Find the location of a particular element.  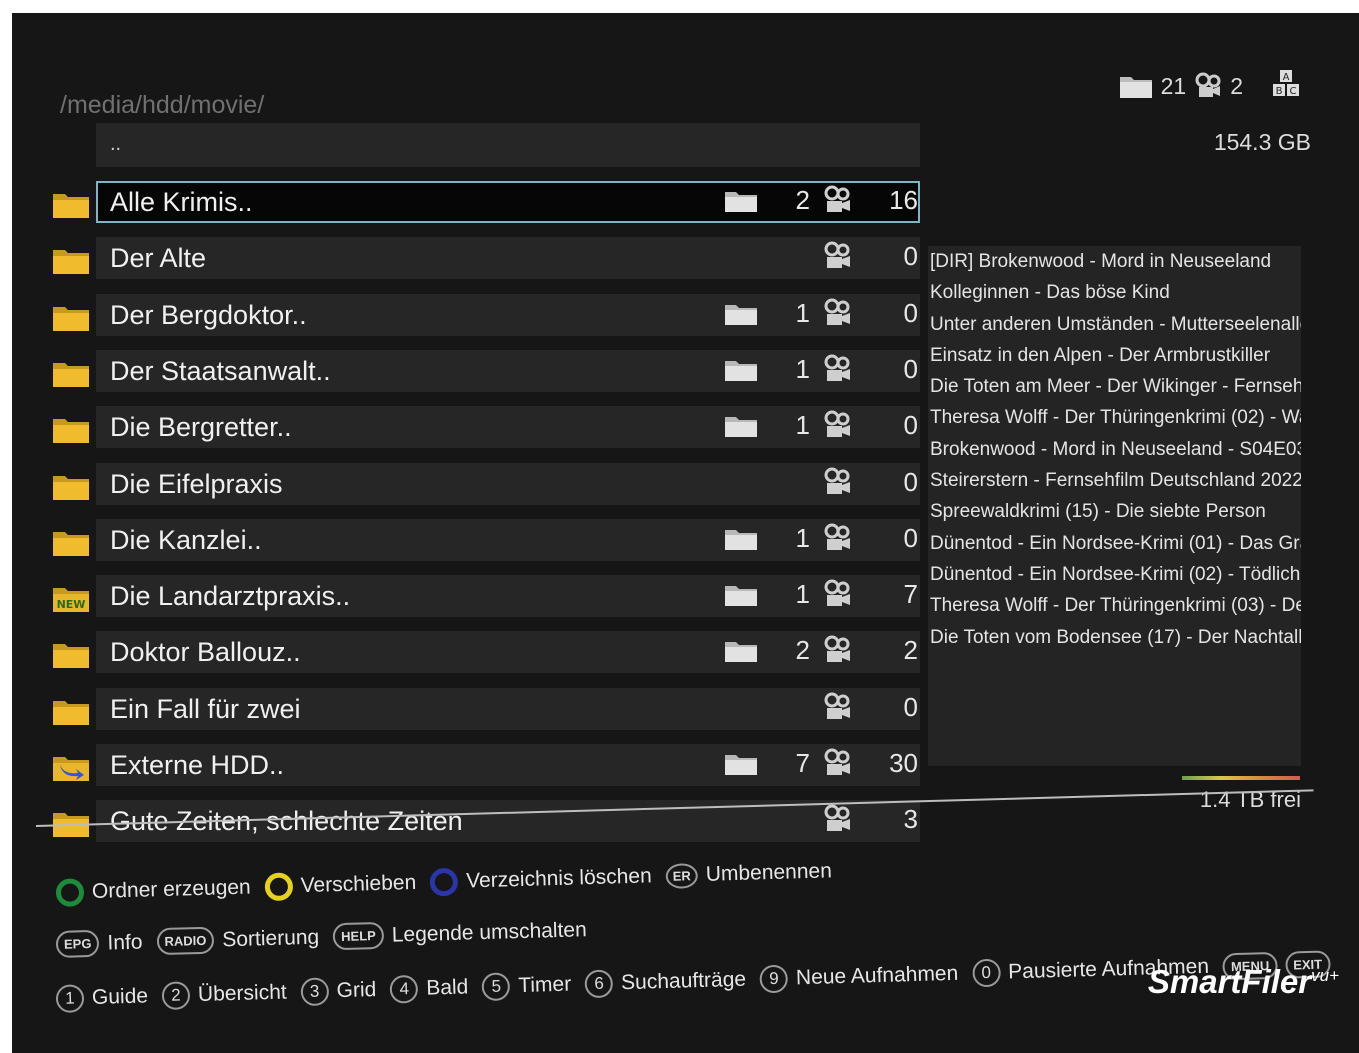

subfolder-count: 7 is located at coordinates (802, 763).